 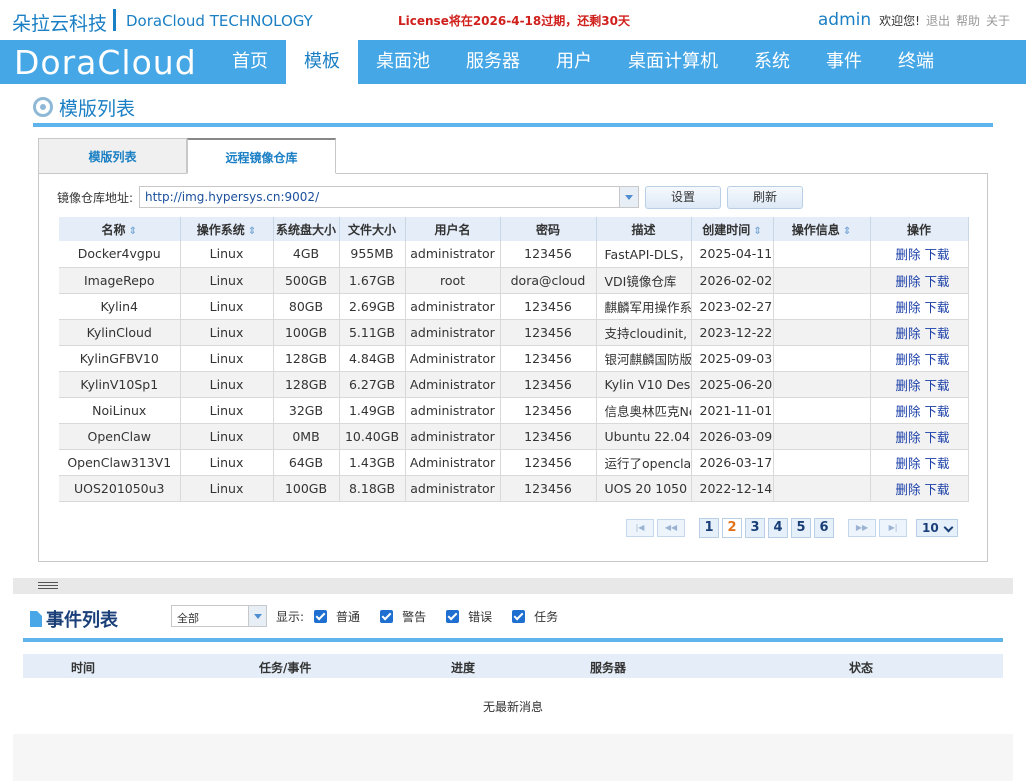 I want to click on cell-info, so click(x=822, y=384).